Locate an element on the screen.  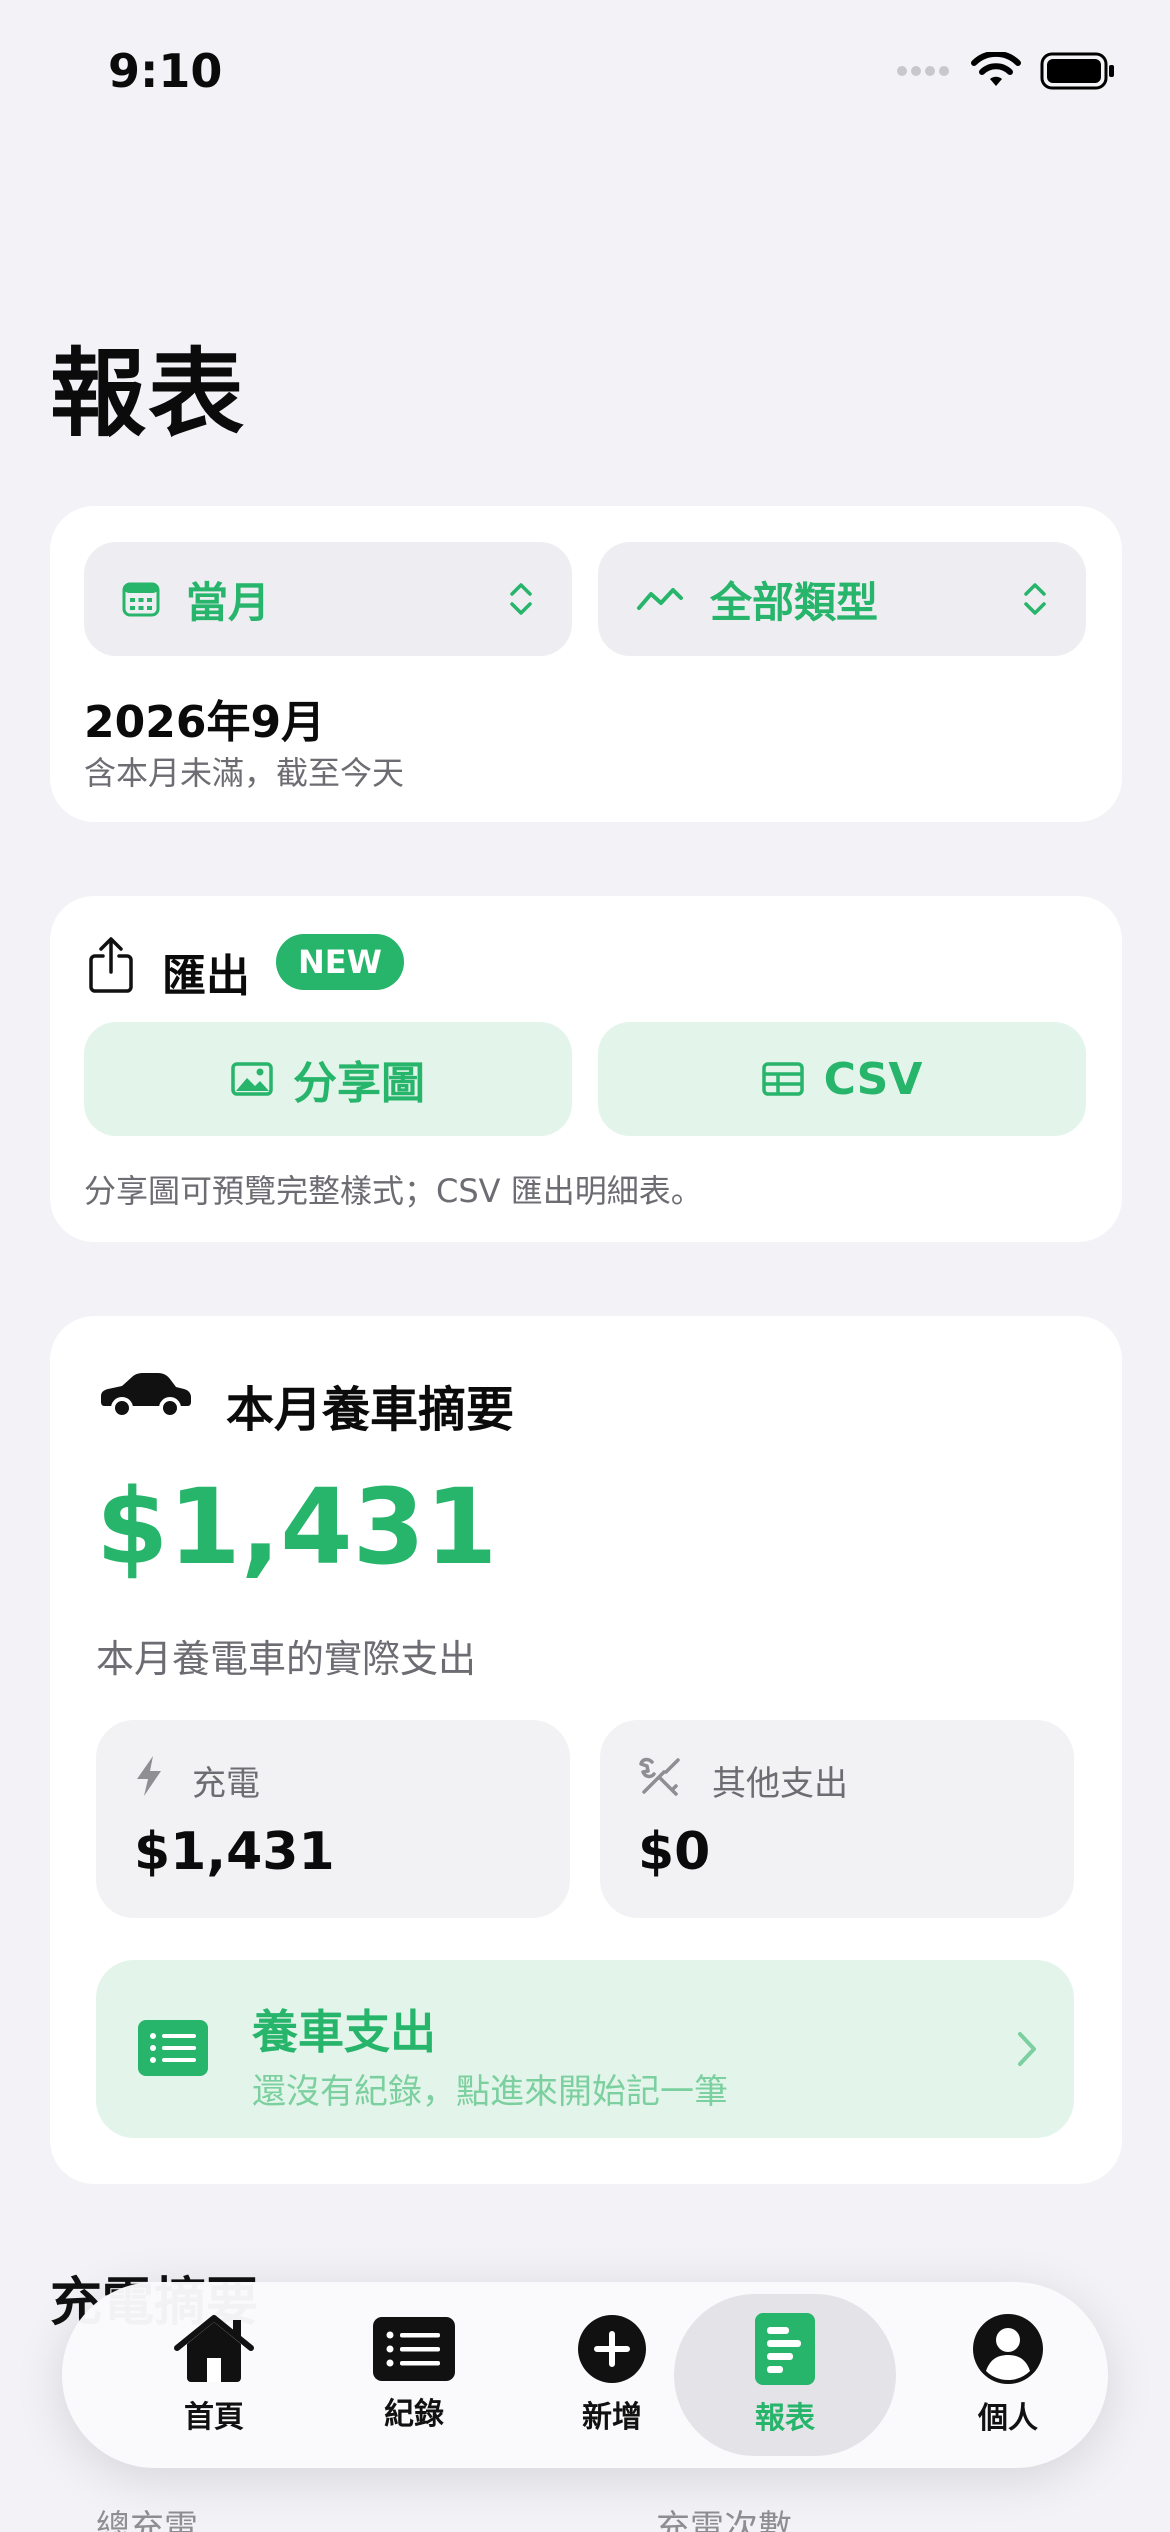
new-badge: NEW is located at coordinates (340, 962).